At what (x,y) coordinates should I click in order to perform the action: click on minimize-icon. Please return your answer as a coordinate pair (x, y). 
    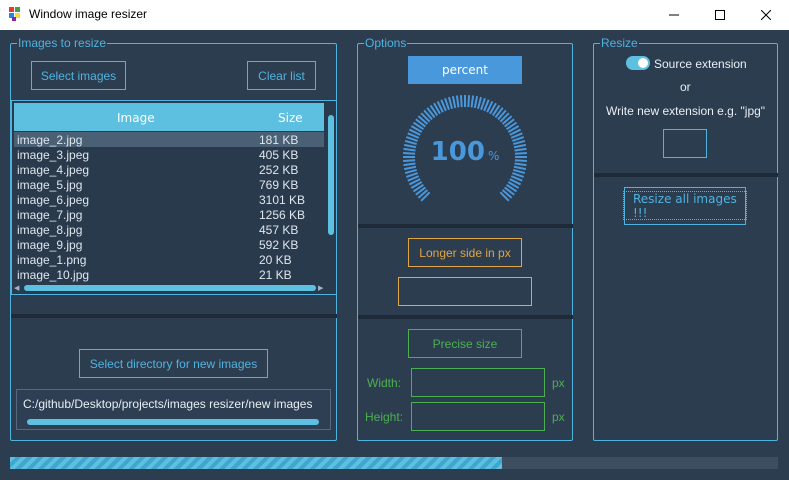
    Looking at the image, I should click on (674, 15).